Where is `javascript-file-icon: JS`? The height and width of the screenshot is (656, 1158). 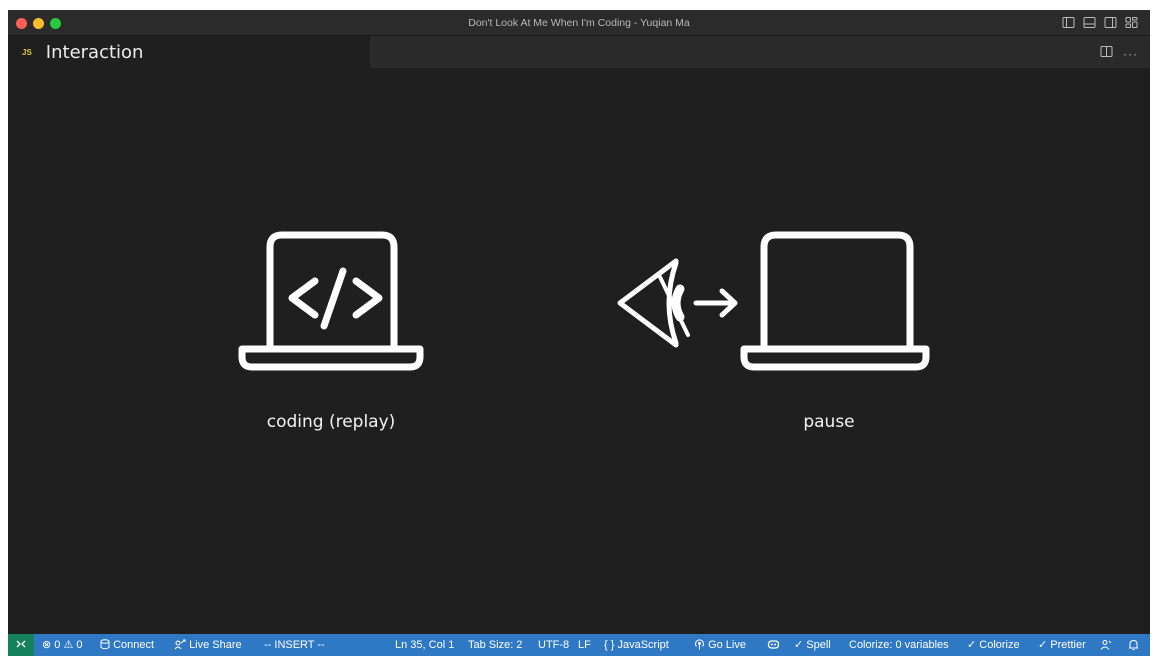
javascript-file-icon: JS is located at coordinates (27, 52).